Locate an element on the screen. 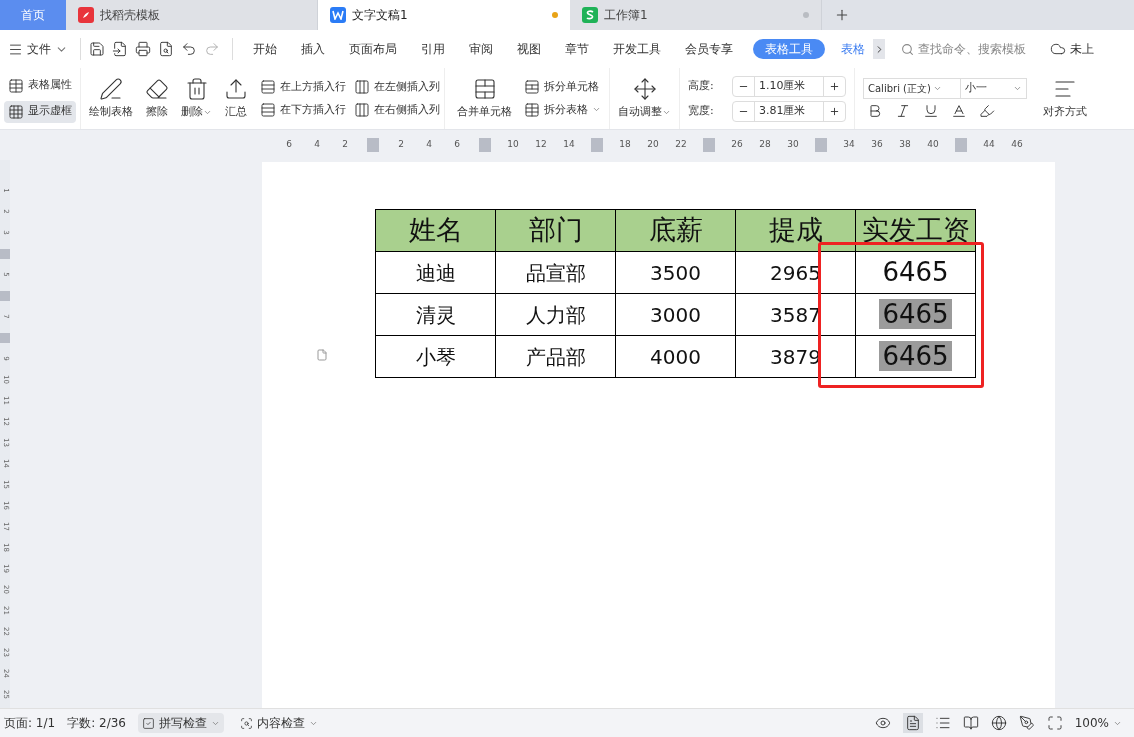 The width and height of the screenshot is (1134, 737). alignment-button: 对齐方式 is located at coordinates (1065, 98).